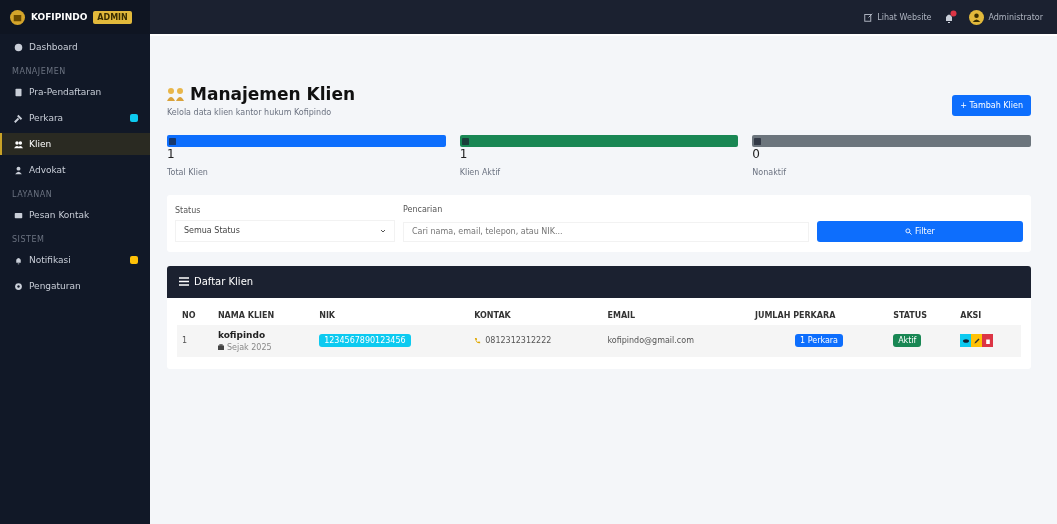 This screenshot has width=1057, height=524. Describe the element at coordinates (920, 231) in the screenshot. I see `filter-button: Filter` at that location.